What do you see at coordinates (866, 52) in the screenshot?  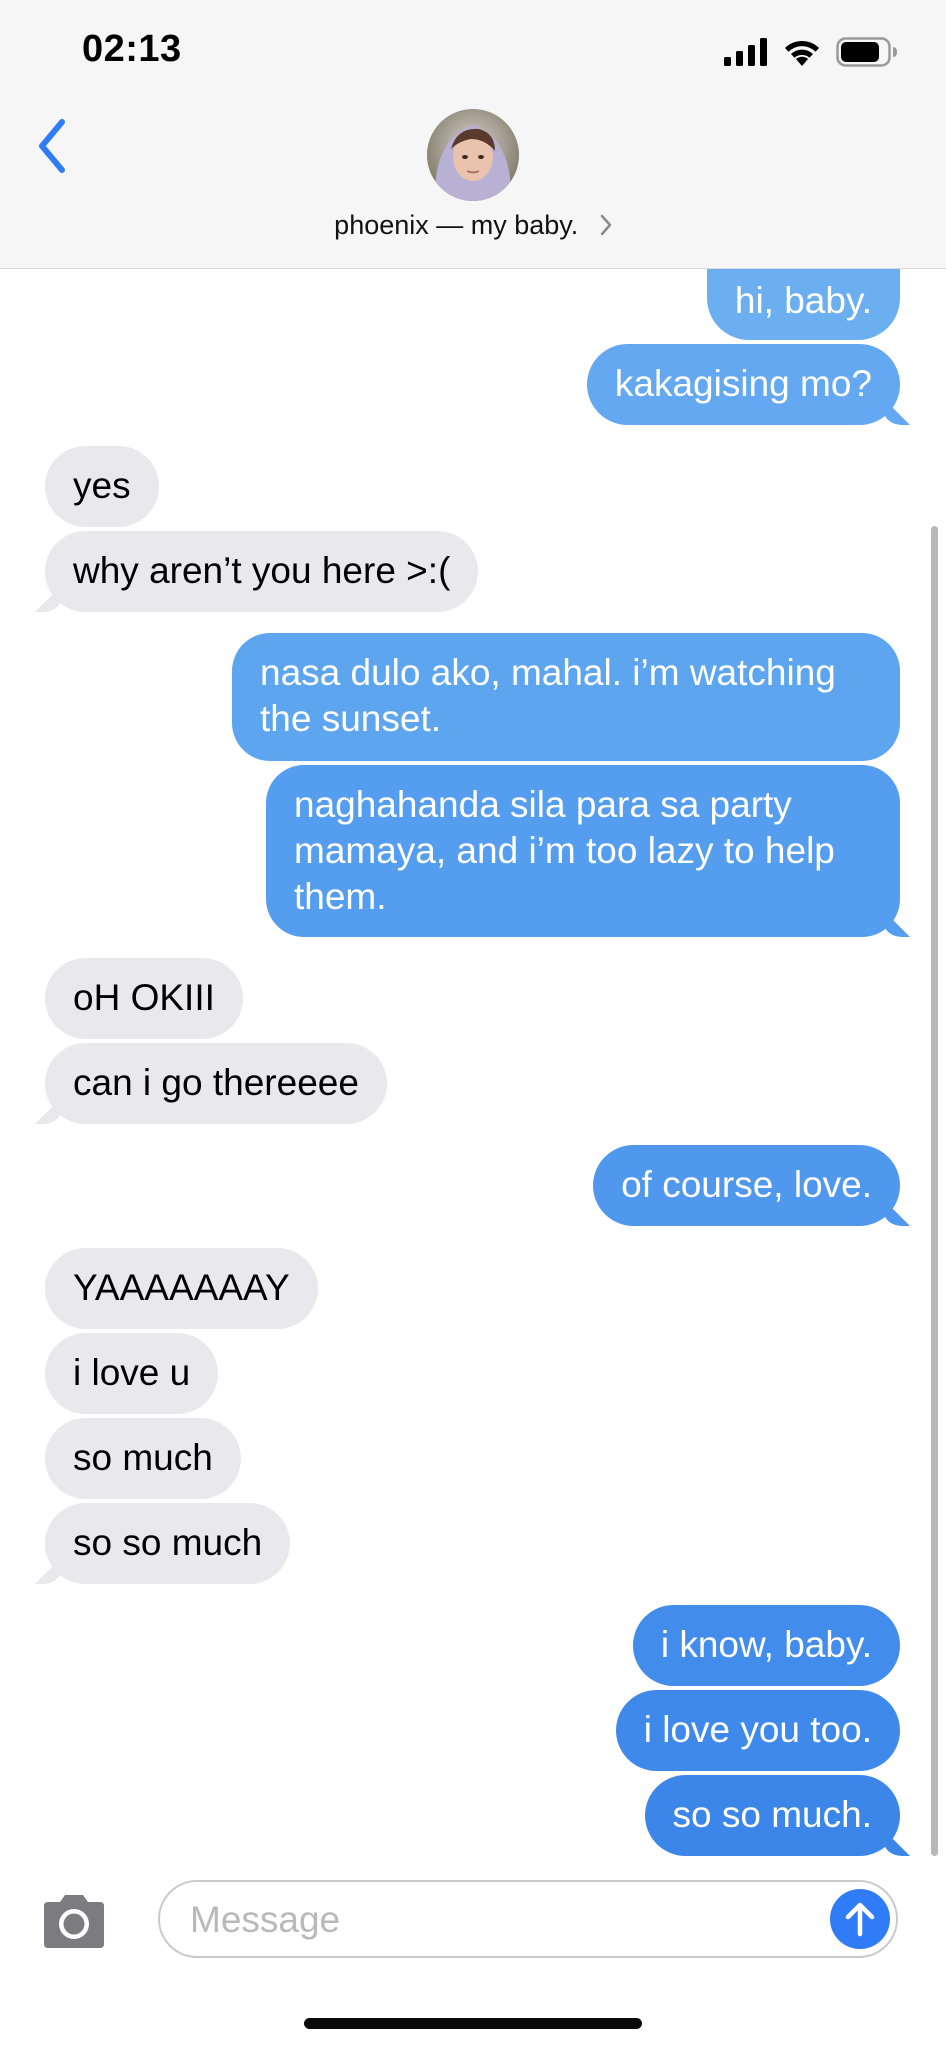 I see `battery-icon` at bounding box center [866, 52].